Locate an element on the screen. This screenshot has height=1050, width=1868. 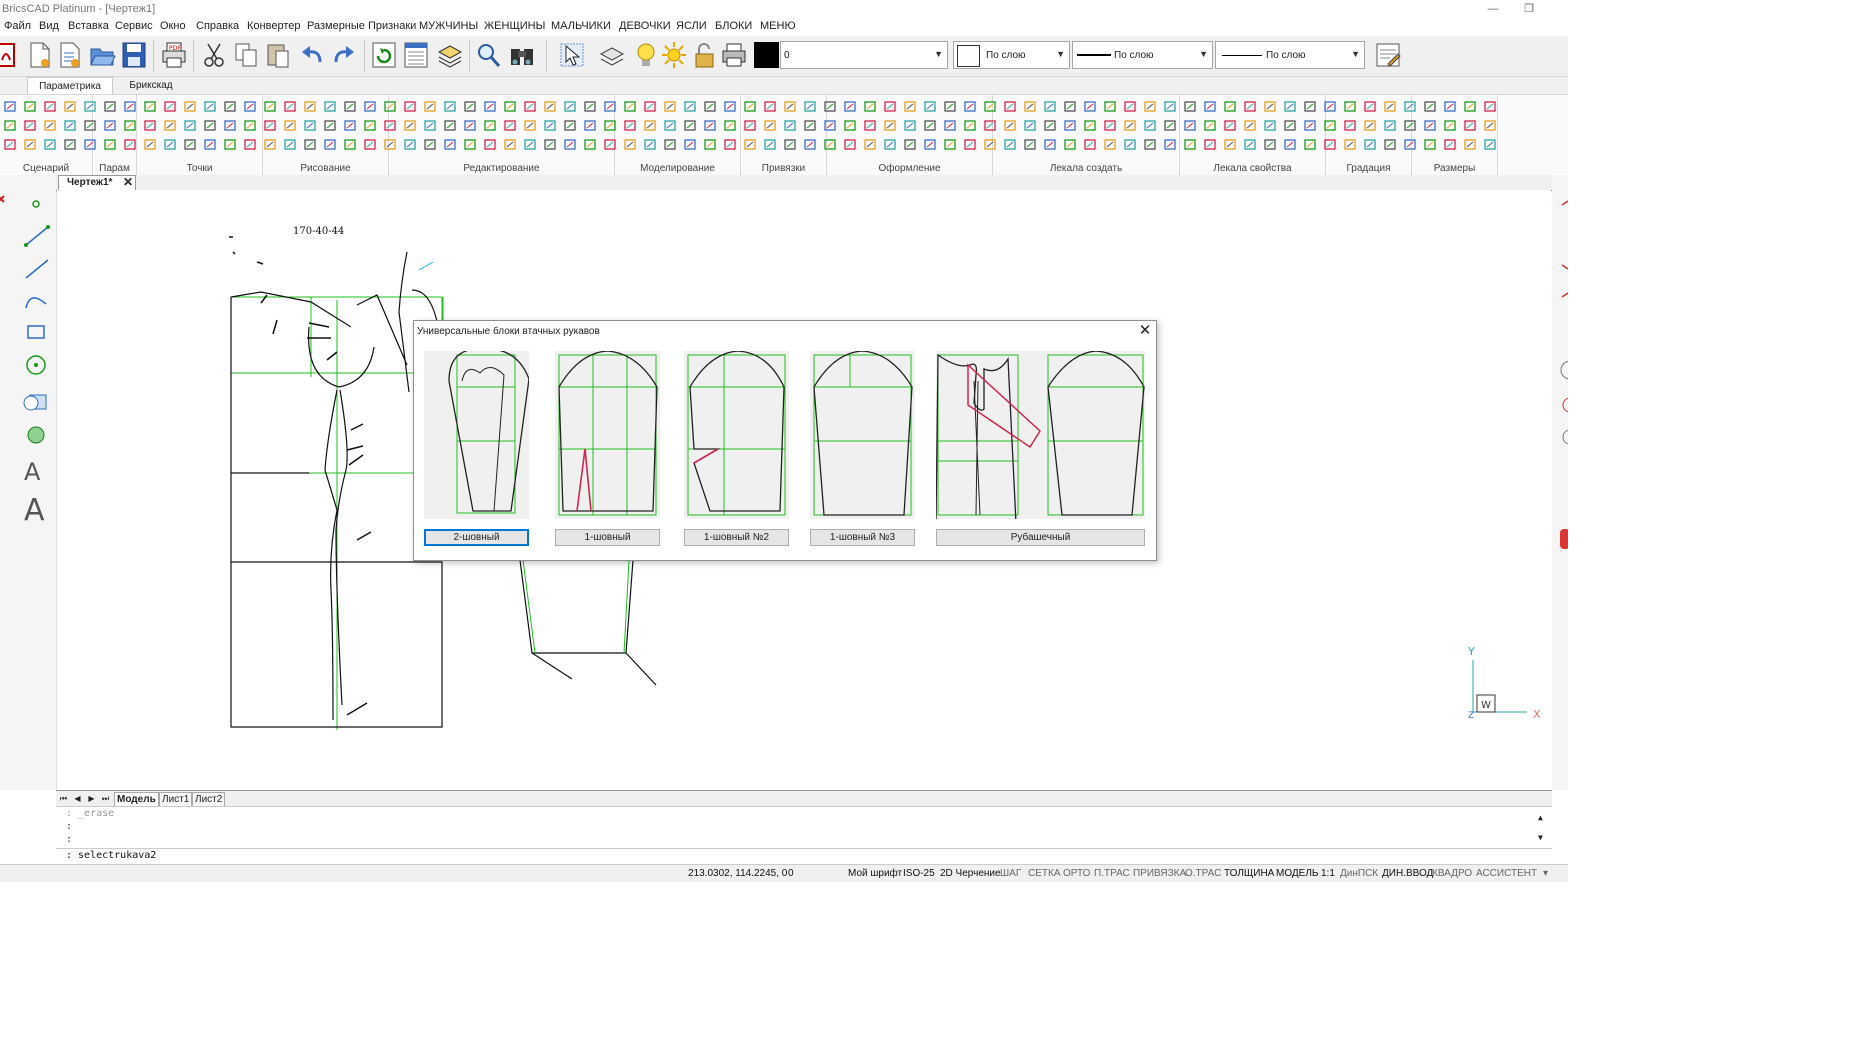
scroll-up-icon: ▲ is located at coordinates (1540, 817).